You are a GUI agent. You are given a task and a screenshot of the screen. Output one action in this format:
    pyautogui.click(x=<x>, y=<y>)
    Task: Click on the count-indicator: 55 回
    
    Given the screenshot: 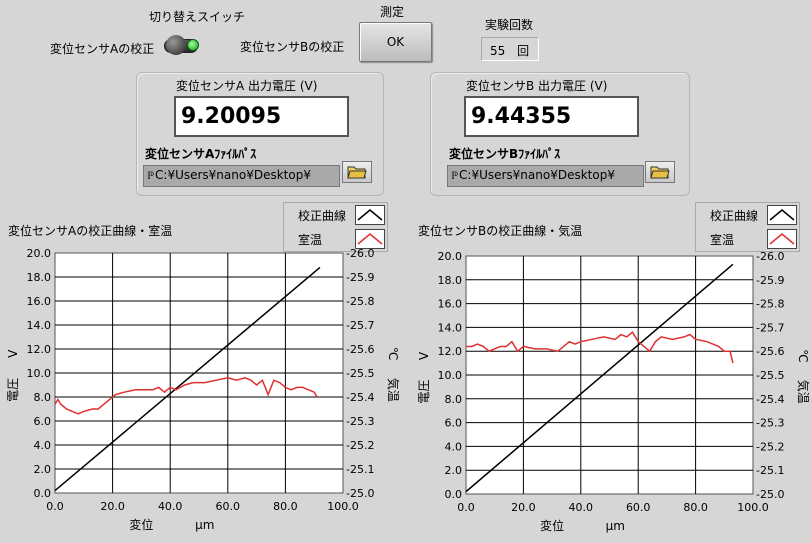 What is the action you would take?
    pyautogui.click(x=510, y=49)
    